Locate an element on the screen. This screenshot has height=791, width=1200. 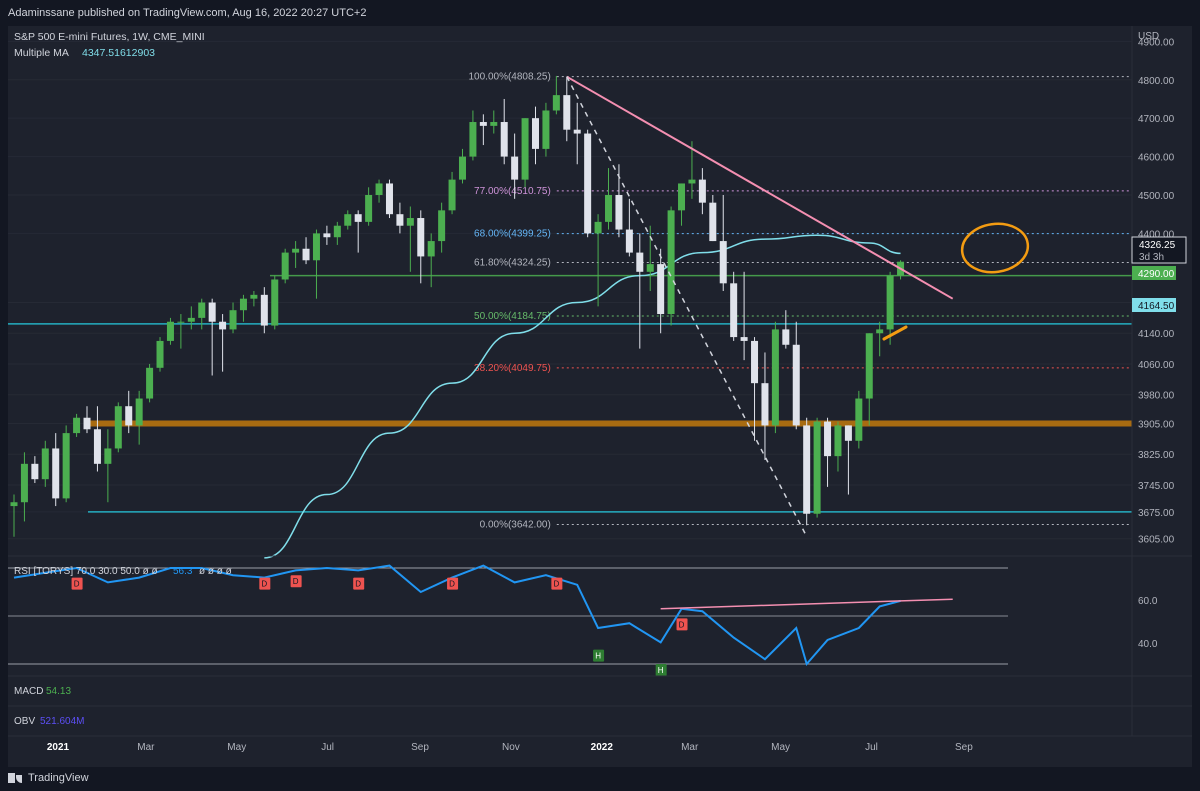
rsi-panel: D D D D D D D H H is located at coordinates (508, 620).